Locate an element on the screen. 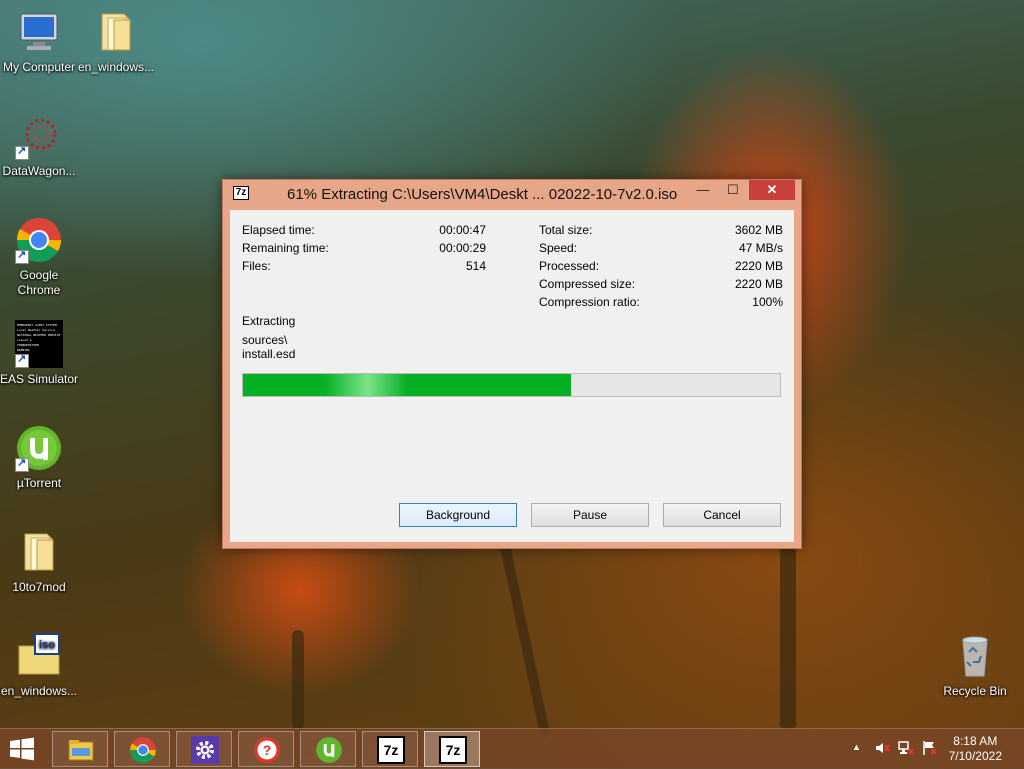 The height and width of the screenshot is (769, 1024). current-file: install.esd is located at coordinates (269, 354).